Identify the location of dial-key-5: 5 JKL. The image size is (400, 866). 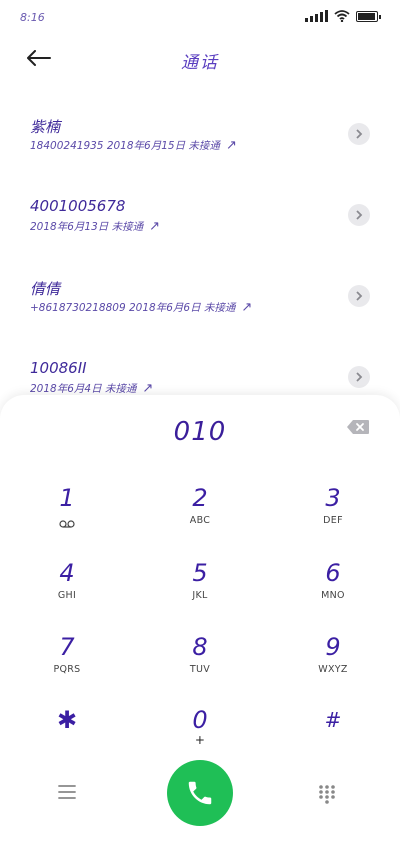
(200, 589).